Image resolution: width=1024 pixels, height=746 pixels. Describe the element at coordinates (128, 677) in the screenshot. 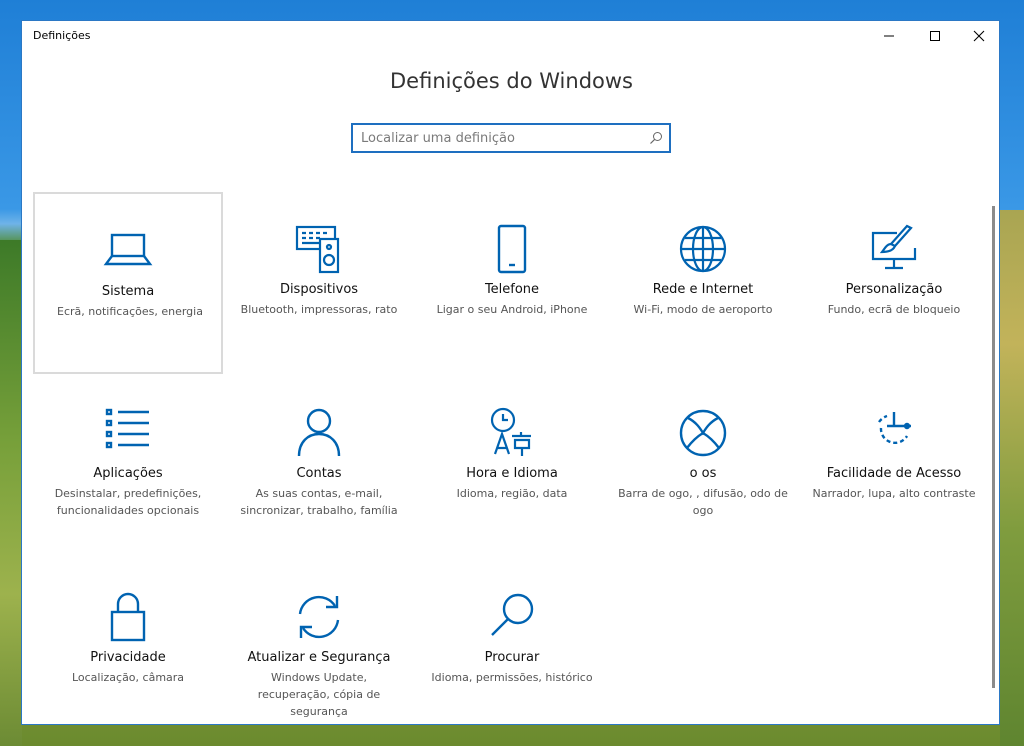

I see `tile-description: Localização, câmara` at that location.